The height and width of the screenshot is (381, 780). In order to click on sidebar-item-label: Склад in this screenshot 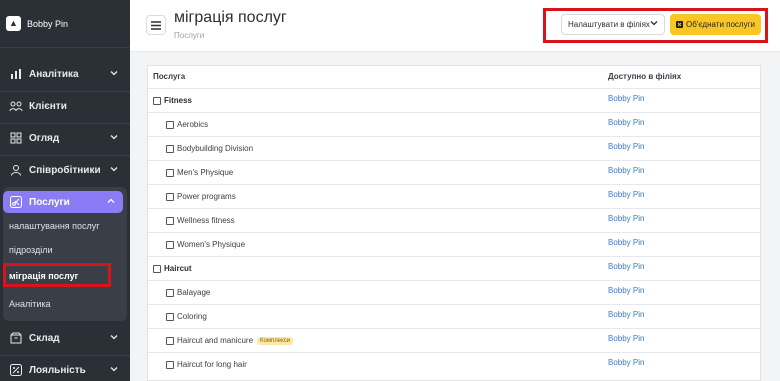, I will do `click(44, 338)`.